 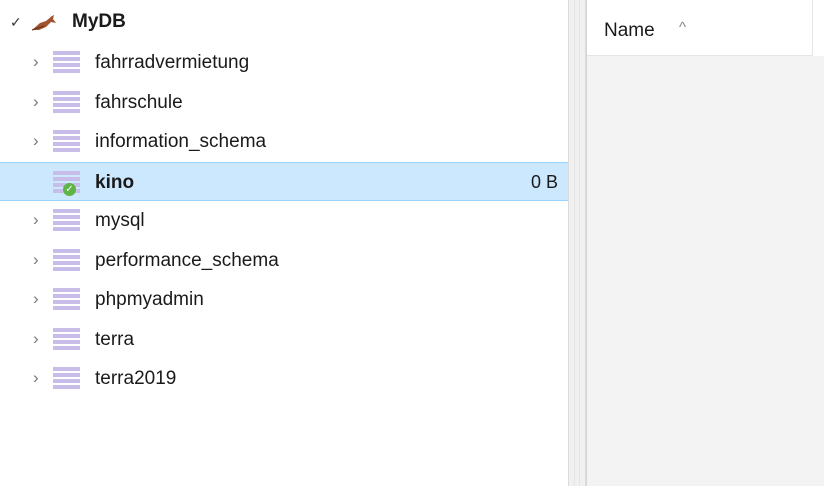 I want to click on mysql-dolphin-icon, so click(x=43, y=23).